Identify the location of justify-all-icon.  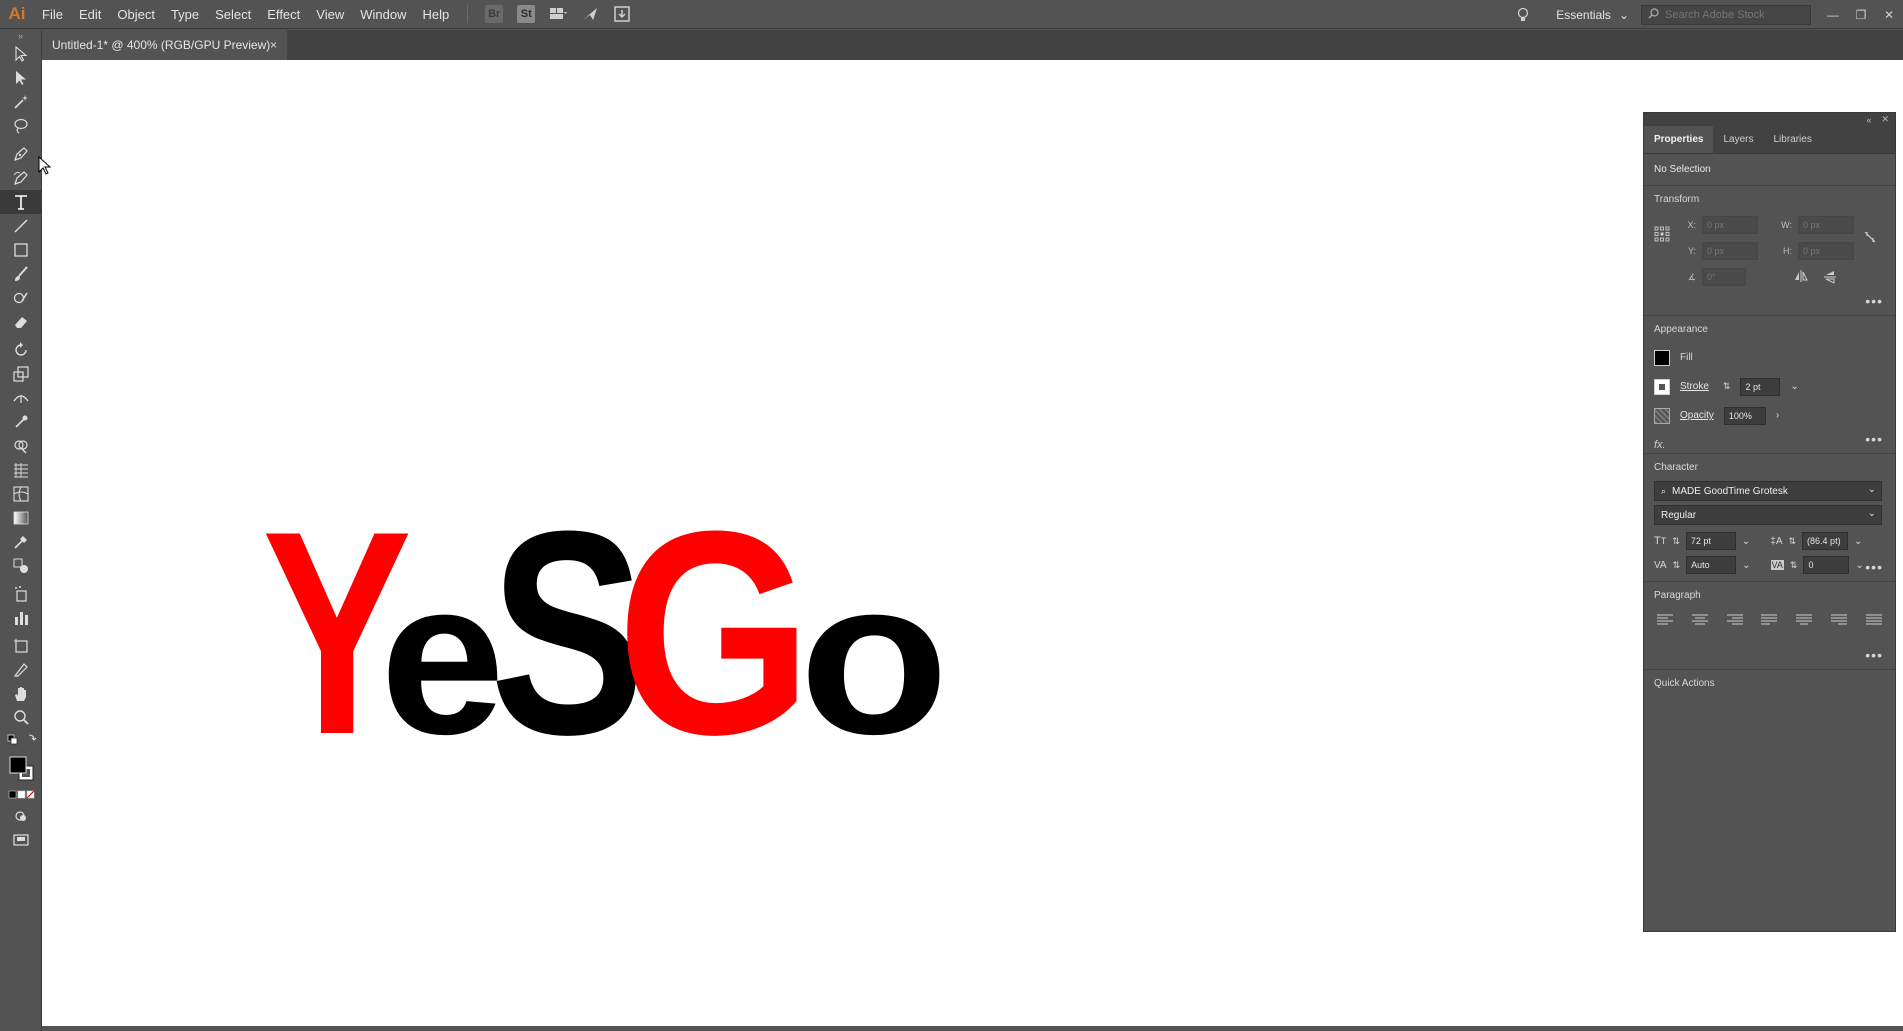
(1874, 620).